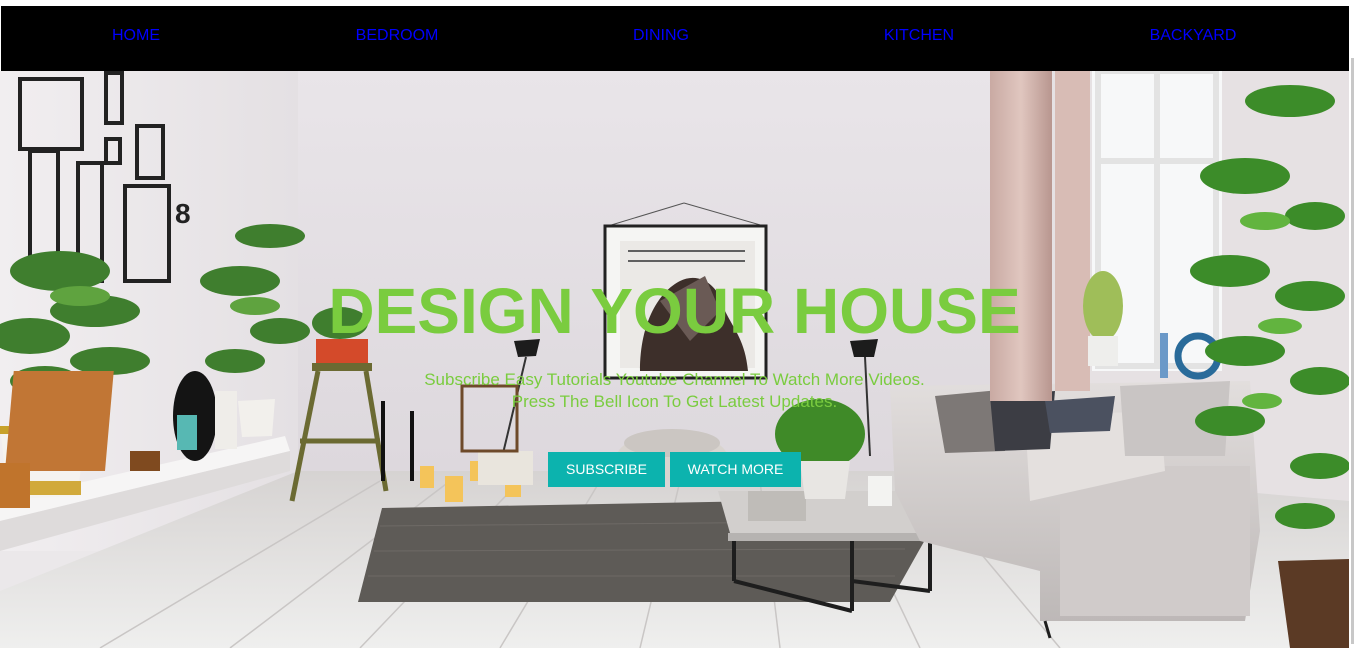 The image size is (1355, 648). What do you see at coordinates (606, 469) in the screenshot?
I see `subscribe-button: SUBSCRIBE` at bounding box center [606, 469].